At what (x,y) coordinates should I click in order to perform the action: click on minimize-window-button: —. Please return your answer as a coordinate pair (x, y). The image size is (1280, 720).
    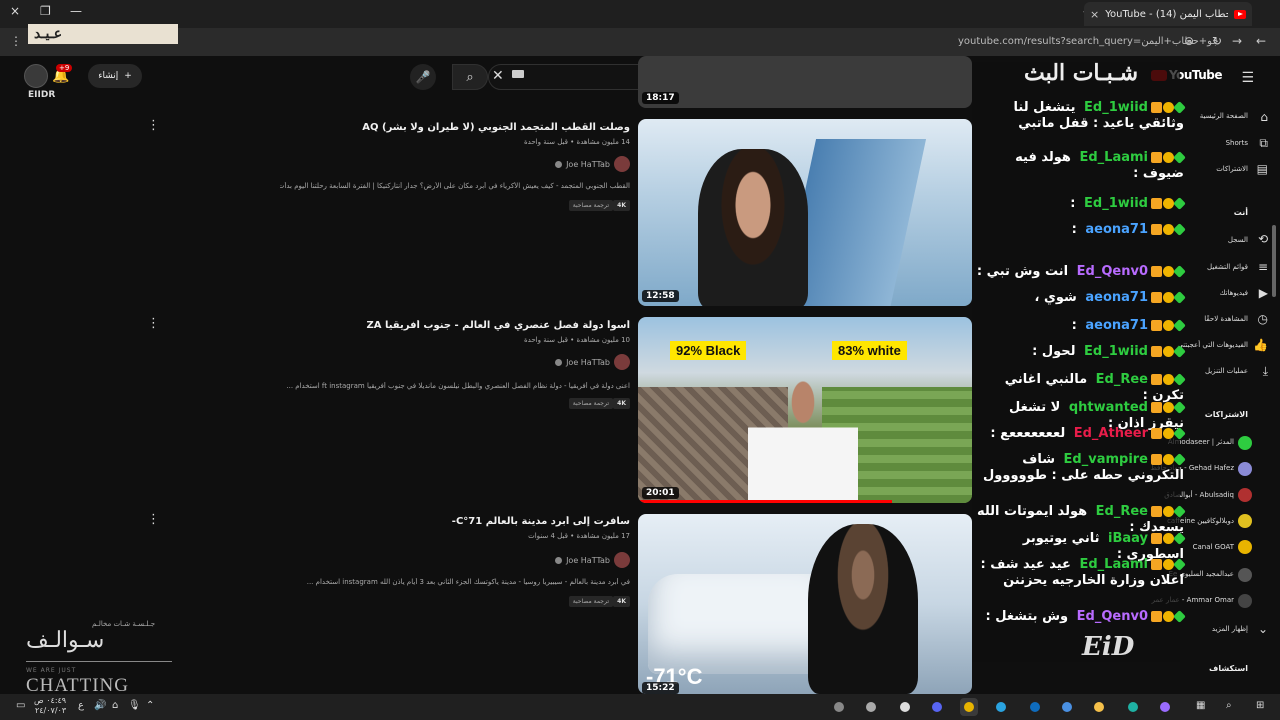
    Looking at the image, I should click on (76, 11).